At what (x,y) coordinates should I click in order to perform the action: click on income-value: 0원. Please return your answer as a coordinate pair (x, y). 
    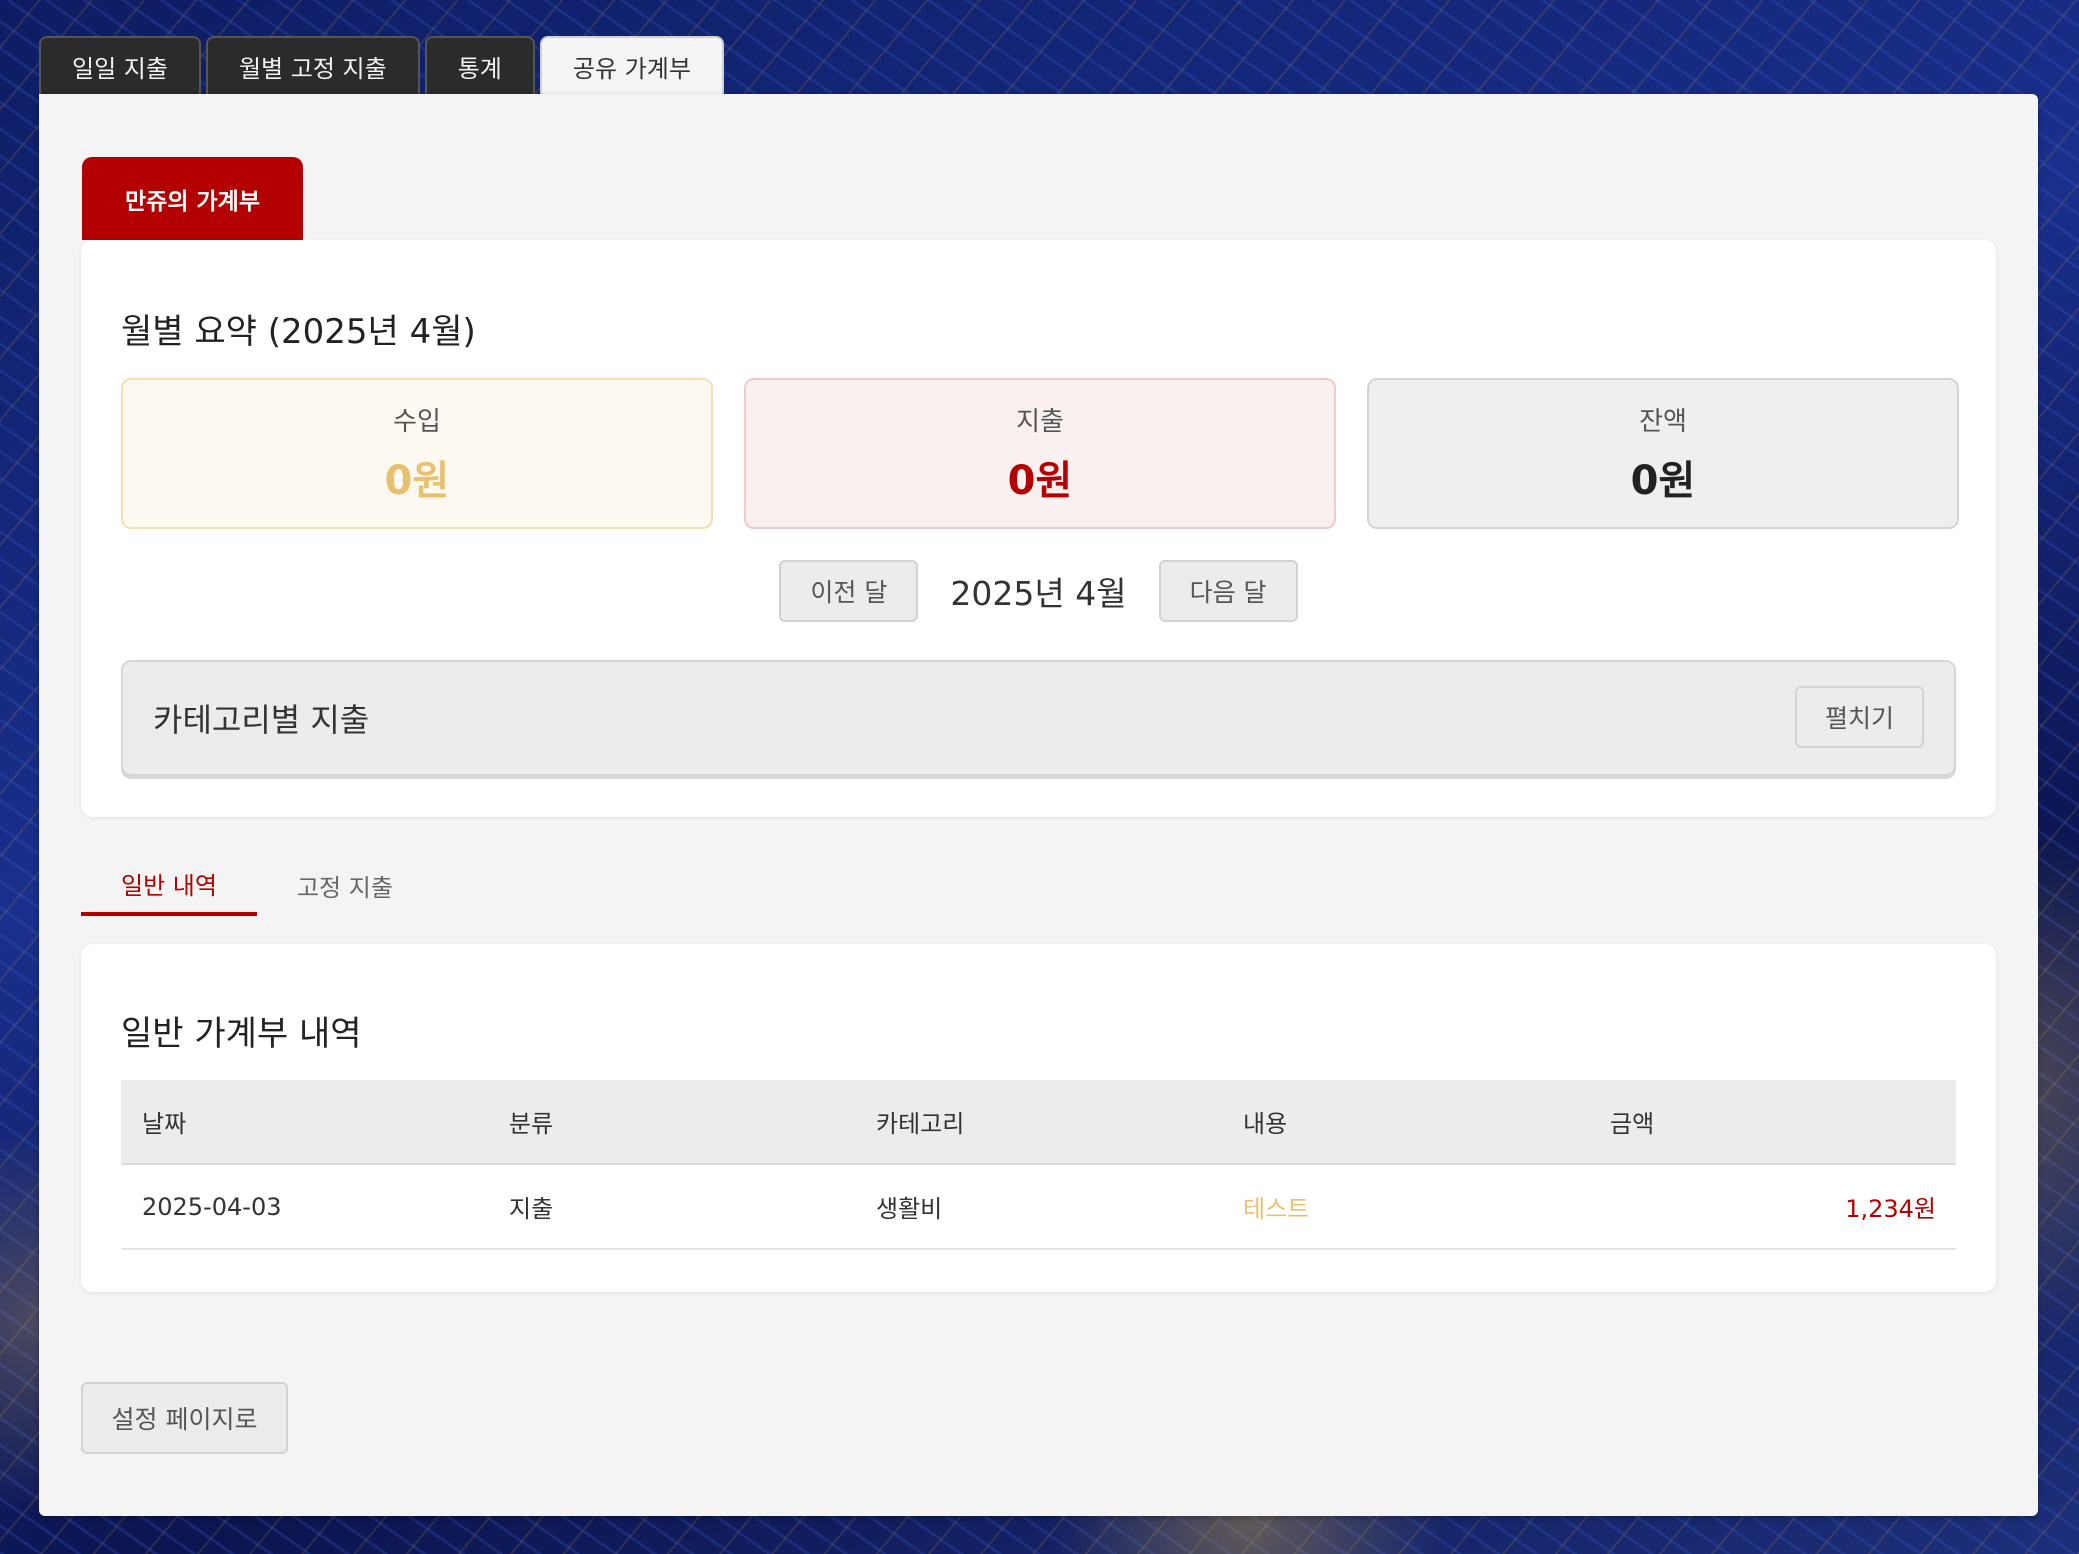
    Looking at the image, I should click on (417, 481).